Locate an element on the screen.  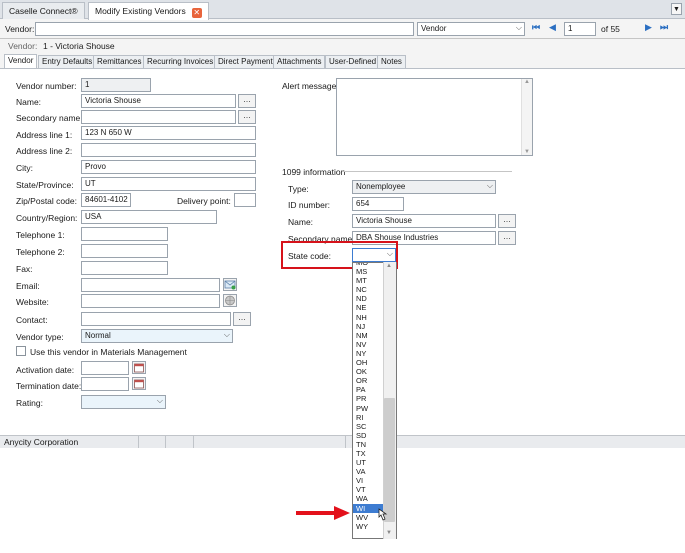
activation-date-field is located at coordinates (105, 368).